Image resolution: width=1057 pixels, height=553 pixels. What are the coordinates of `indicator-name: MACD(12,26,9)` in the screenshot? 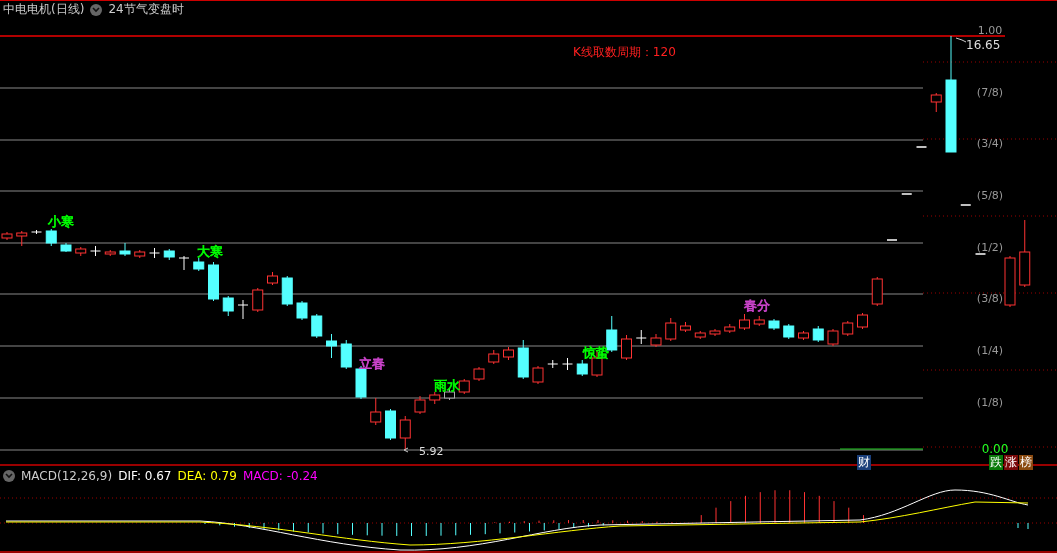 It's located at (67, 476).